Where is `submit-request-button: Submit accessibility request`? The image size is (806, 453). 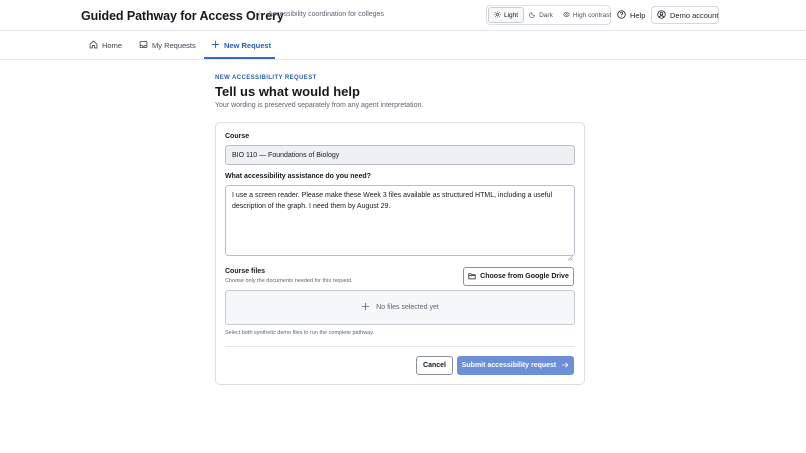
submit-request-button: Submit accessibility request is located at coordinates (515, 365).